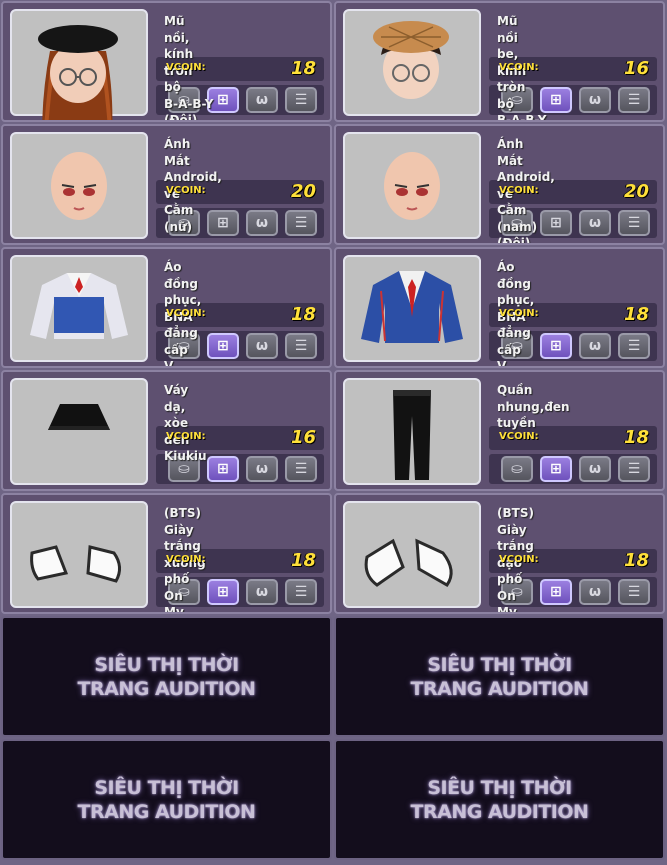  I want to click on buy-box-icon: ⊞, so click(556, 469).